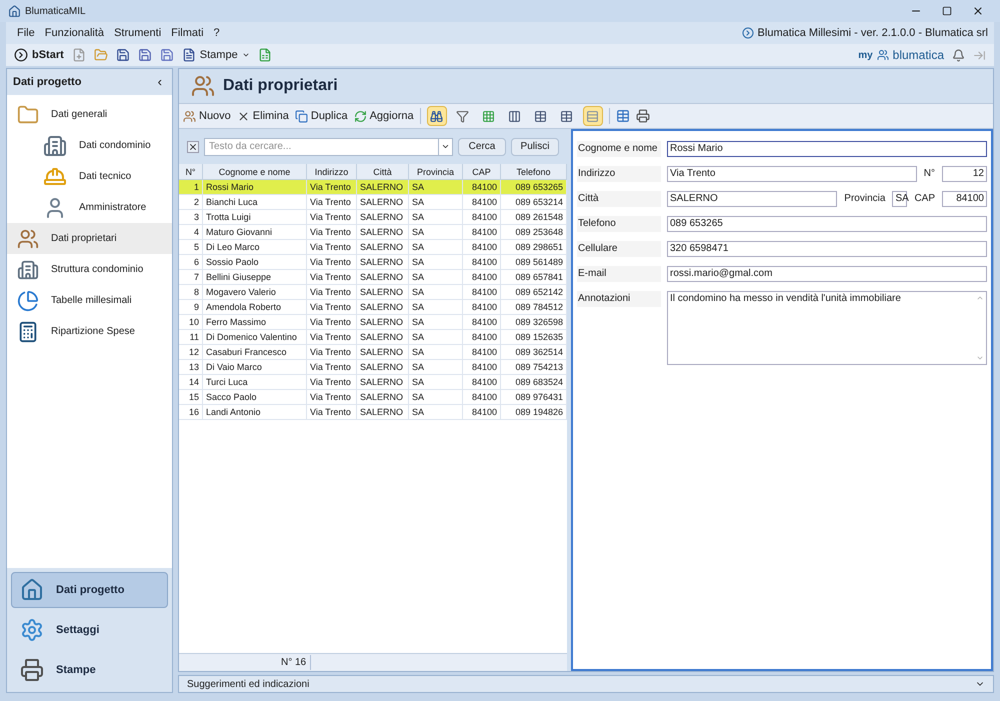 The width and height of the screenshot is (1000, 701). What do you see at coordinates (534, 292) in the screenshot?
I see `table-cell: 089 652142` at bounding box center [534, 292].